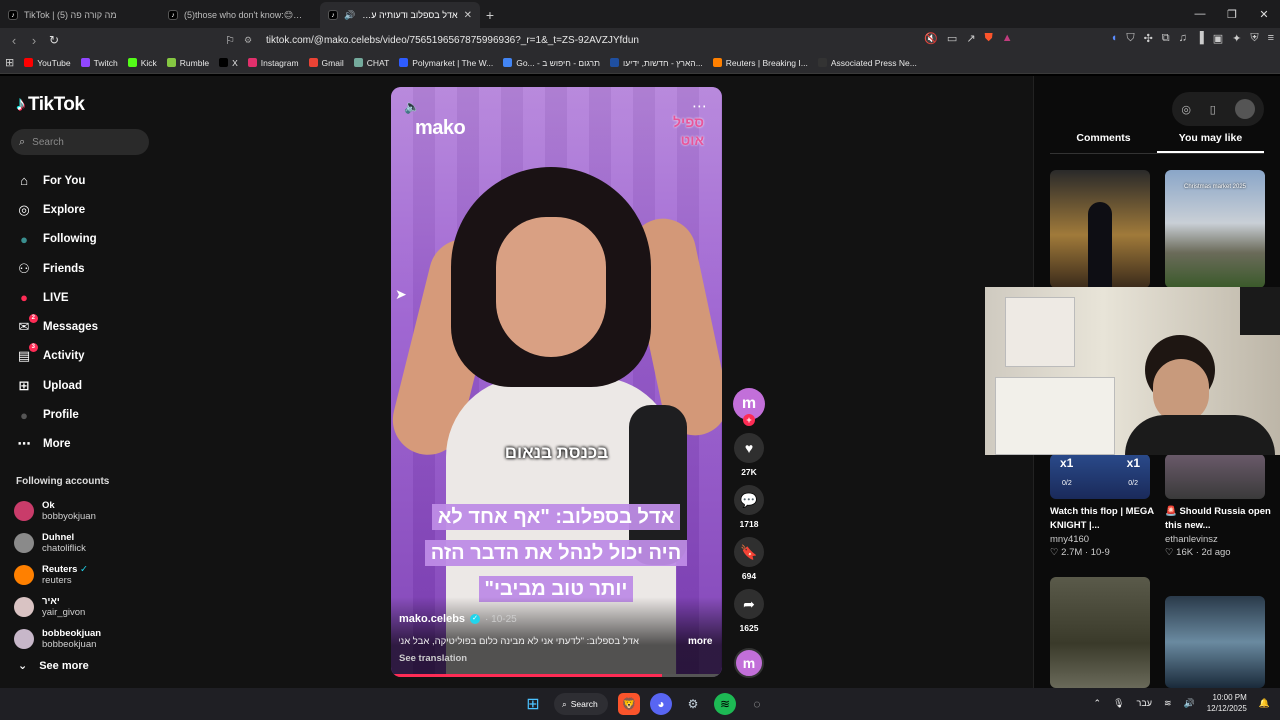 This screenshot has height=720, width=1280. Describe the element at coordinates (86, 297) in the screenshot. I see `nav-item-live: ● LIVE` at that location.